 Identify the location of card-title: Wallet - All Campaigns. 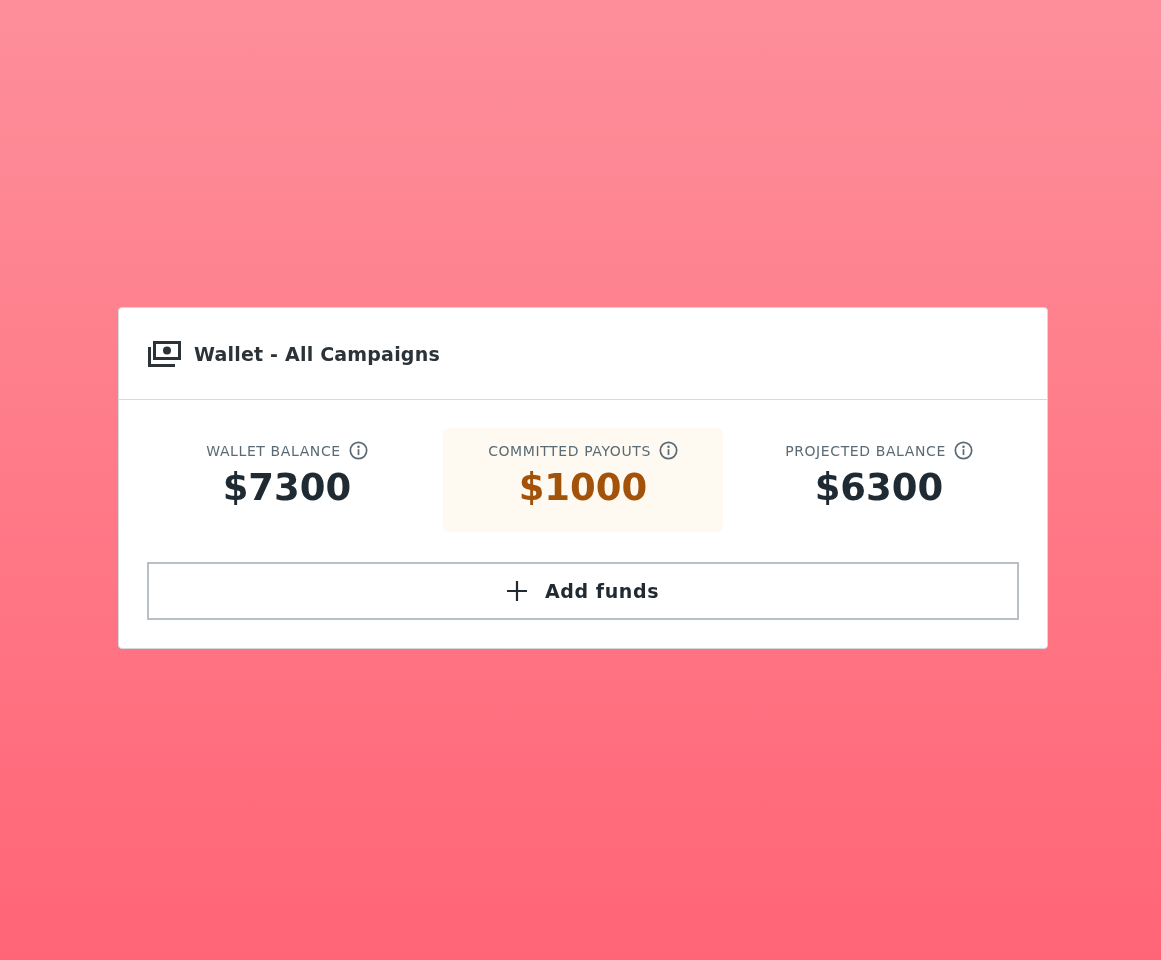
(317, 353).